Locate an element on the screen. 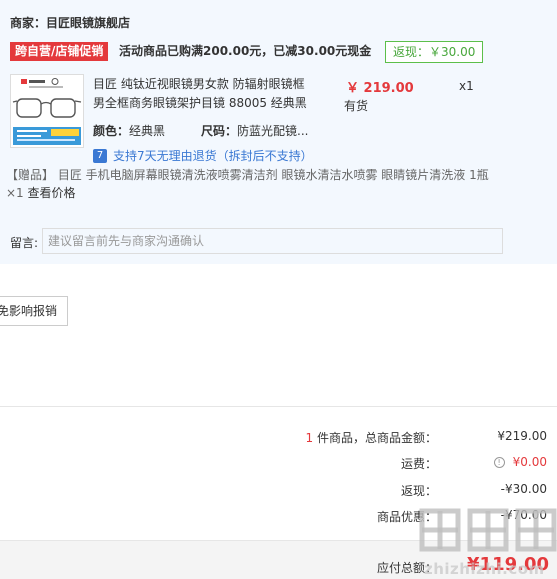  stock-status: 有货 is located at coordinates (356, 106).